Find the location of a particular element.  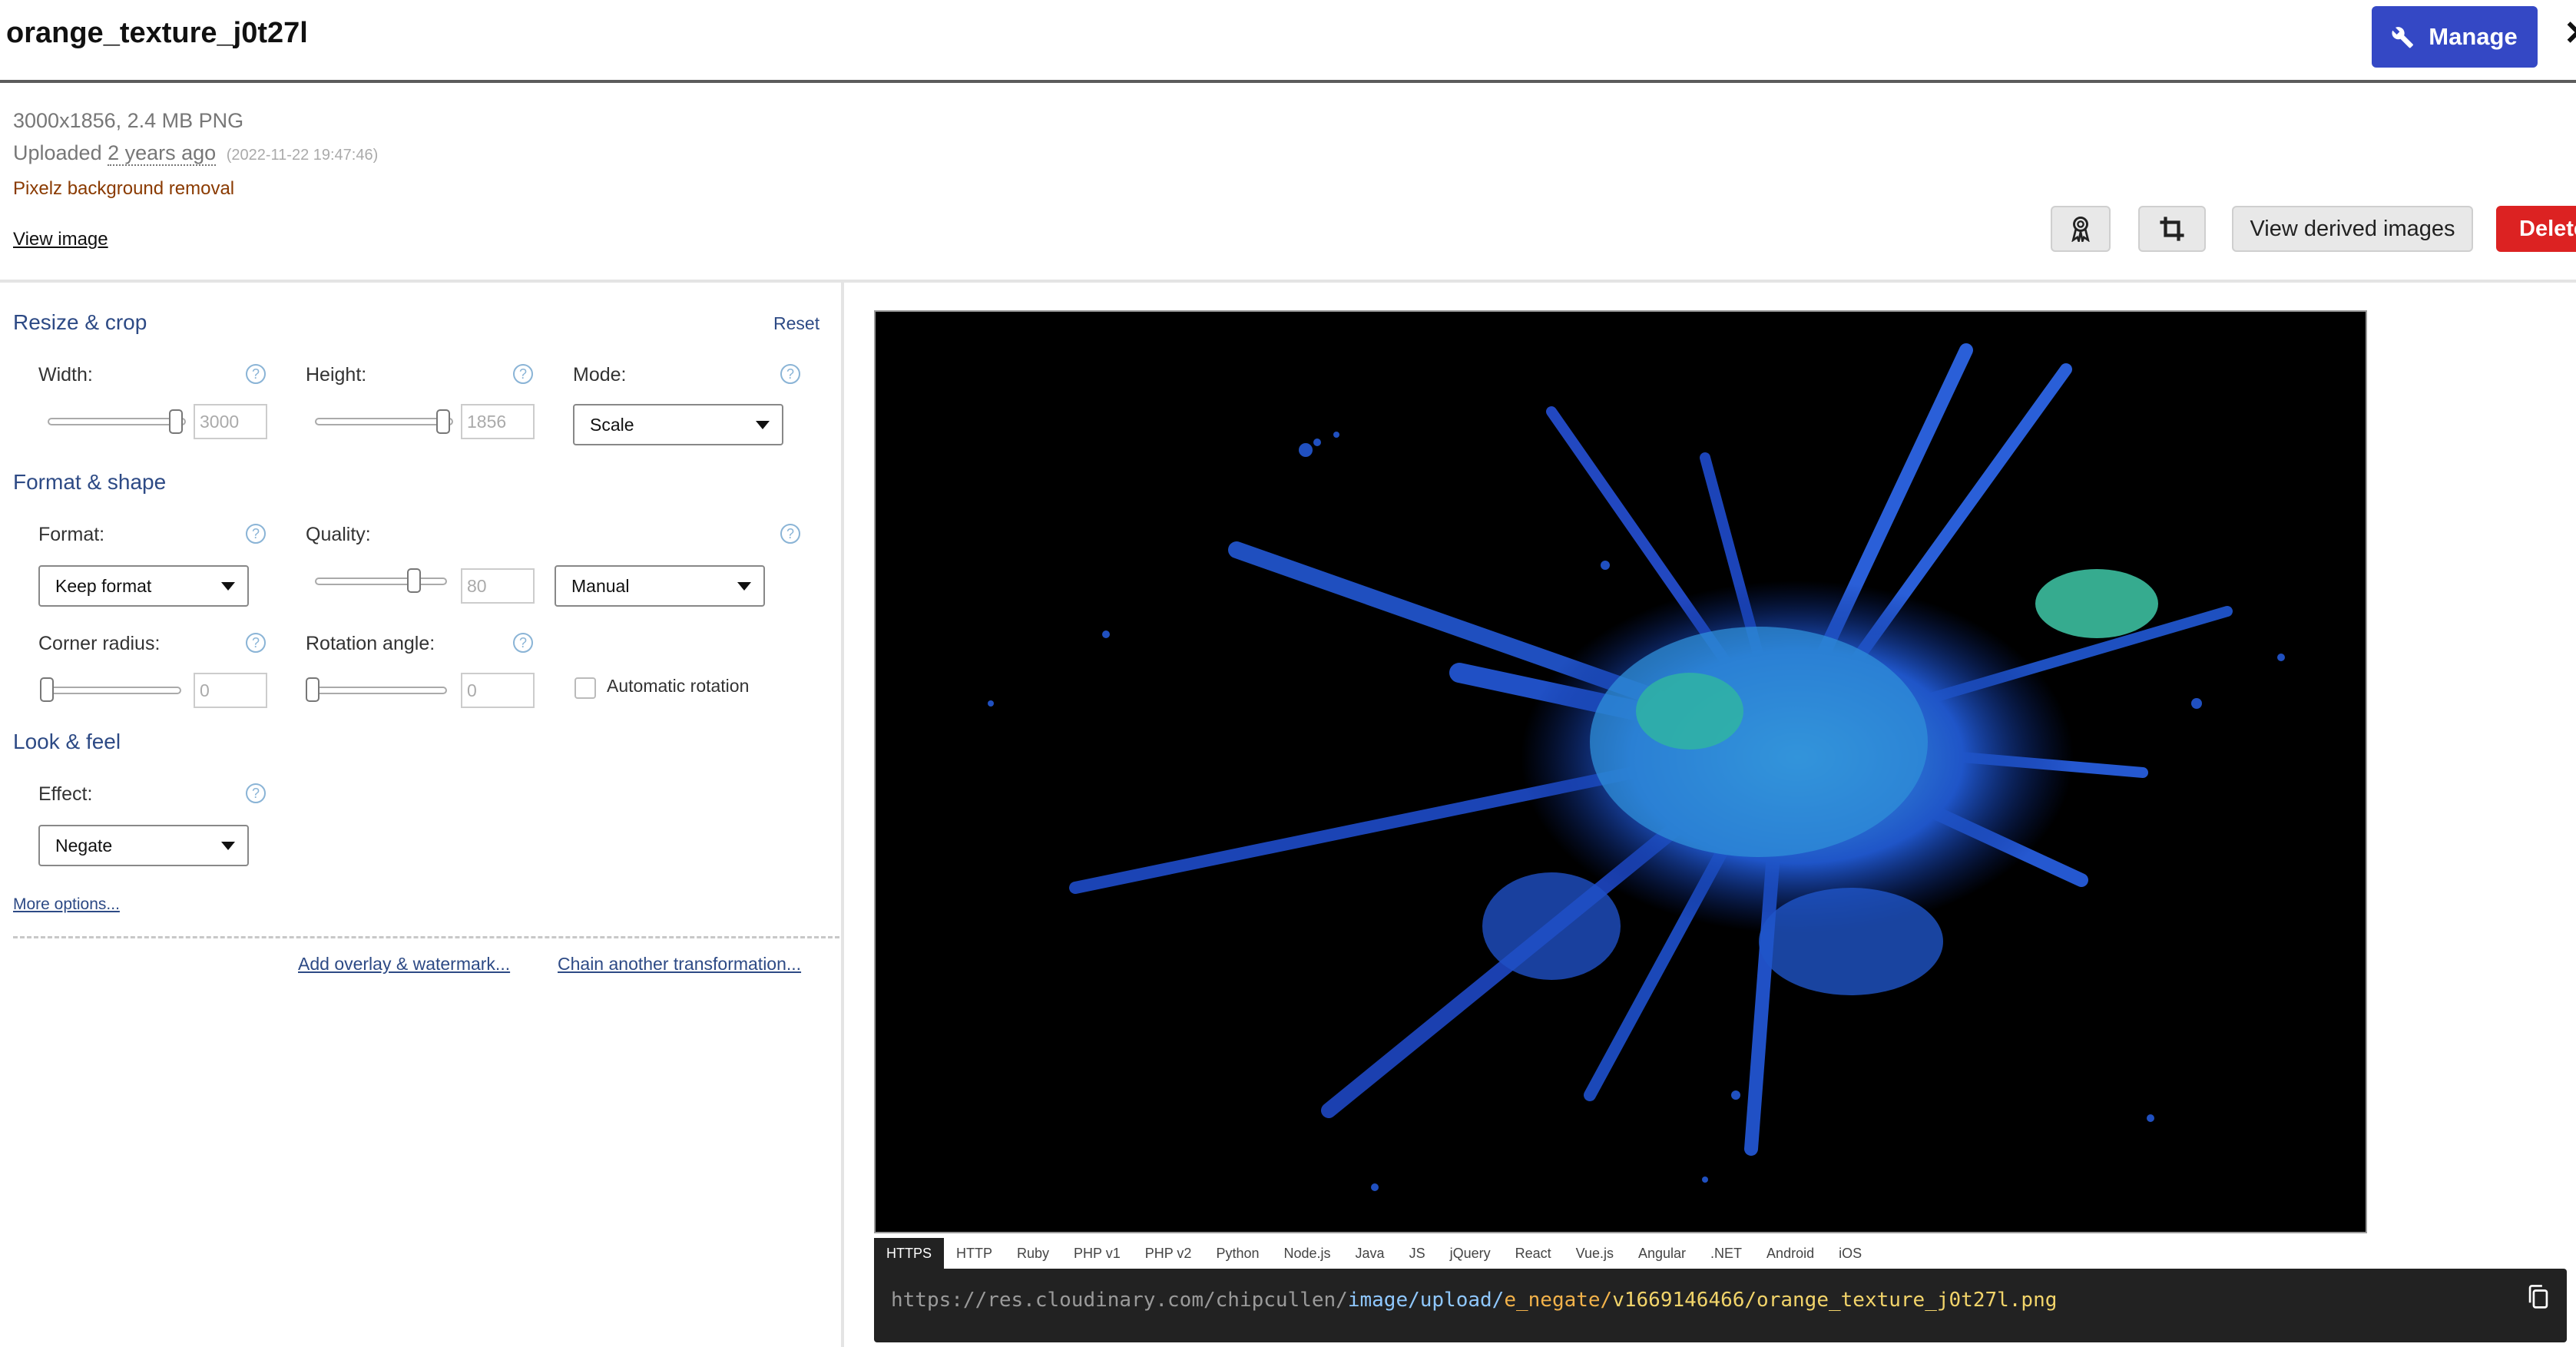

view-derived-images-button: View derived images is located at coordinates (2352, 229).